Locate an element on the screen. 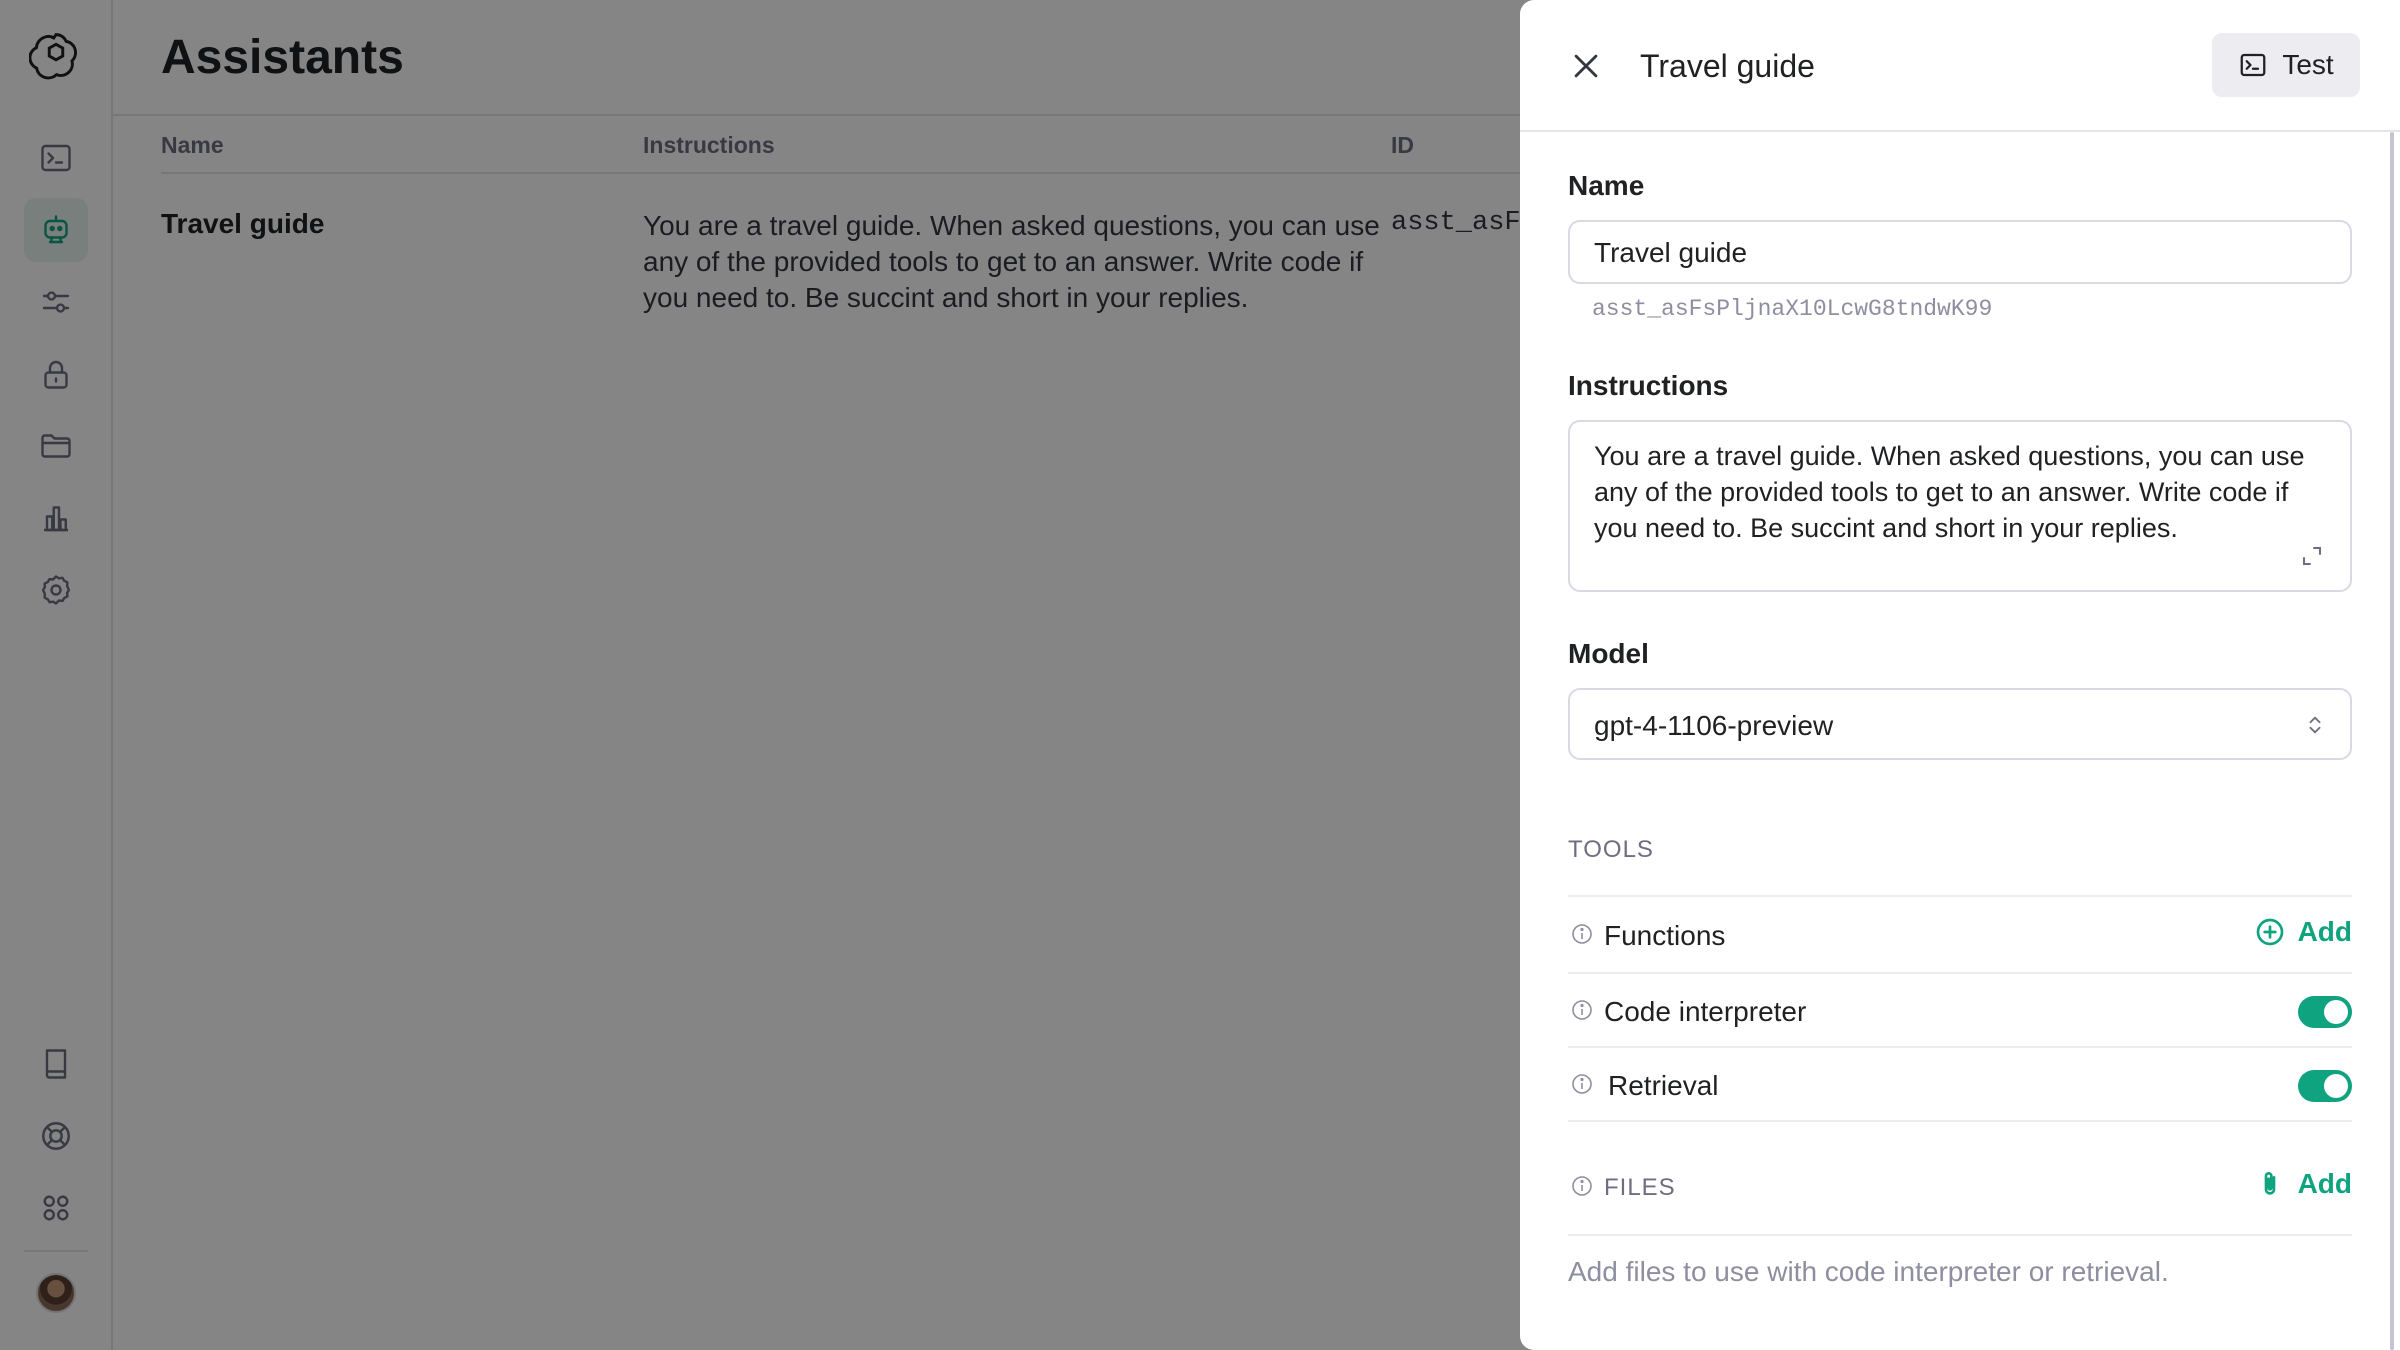 Image resolution: width=2400 pixels, height=1350 pixels. tools-bottom-divider is located at coordinates (1960, 1121).